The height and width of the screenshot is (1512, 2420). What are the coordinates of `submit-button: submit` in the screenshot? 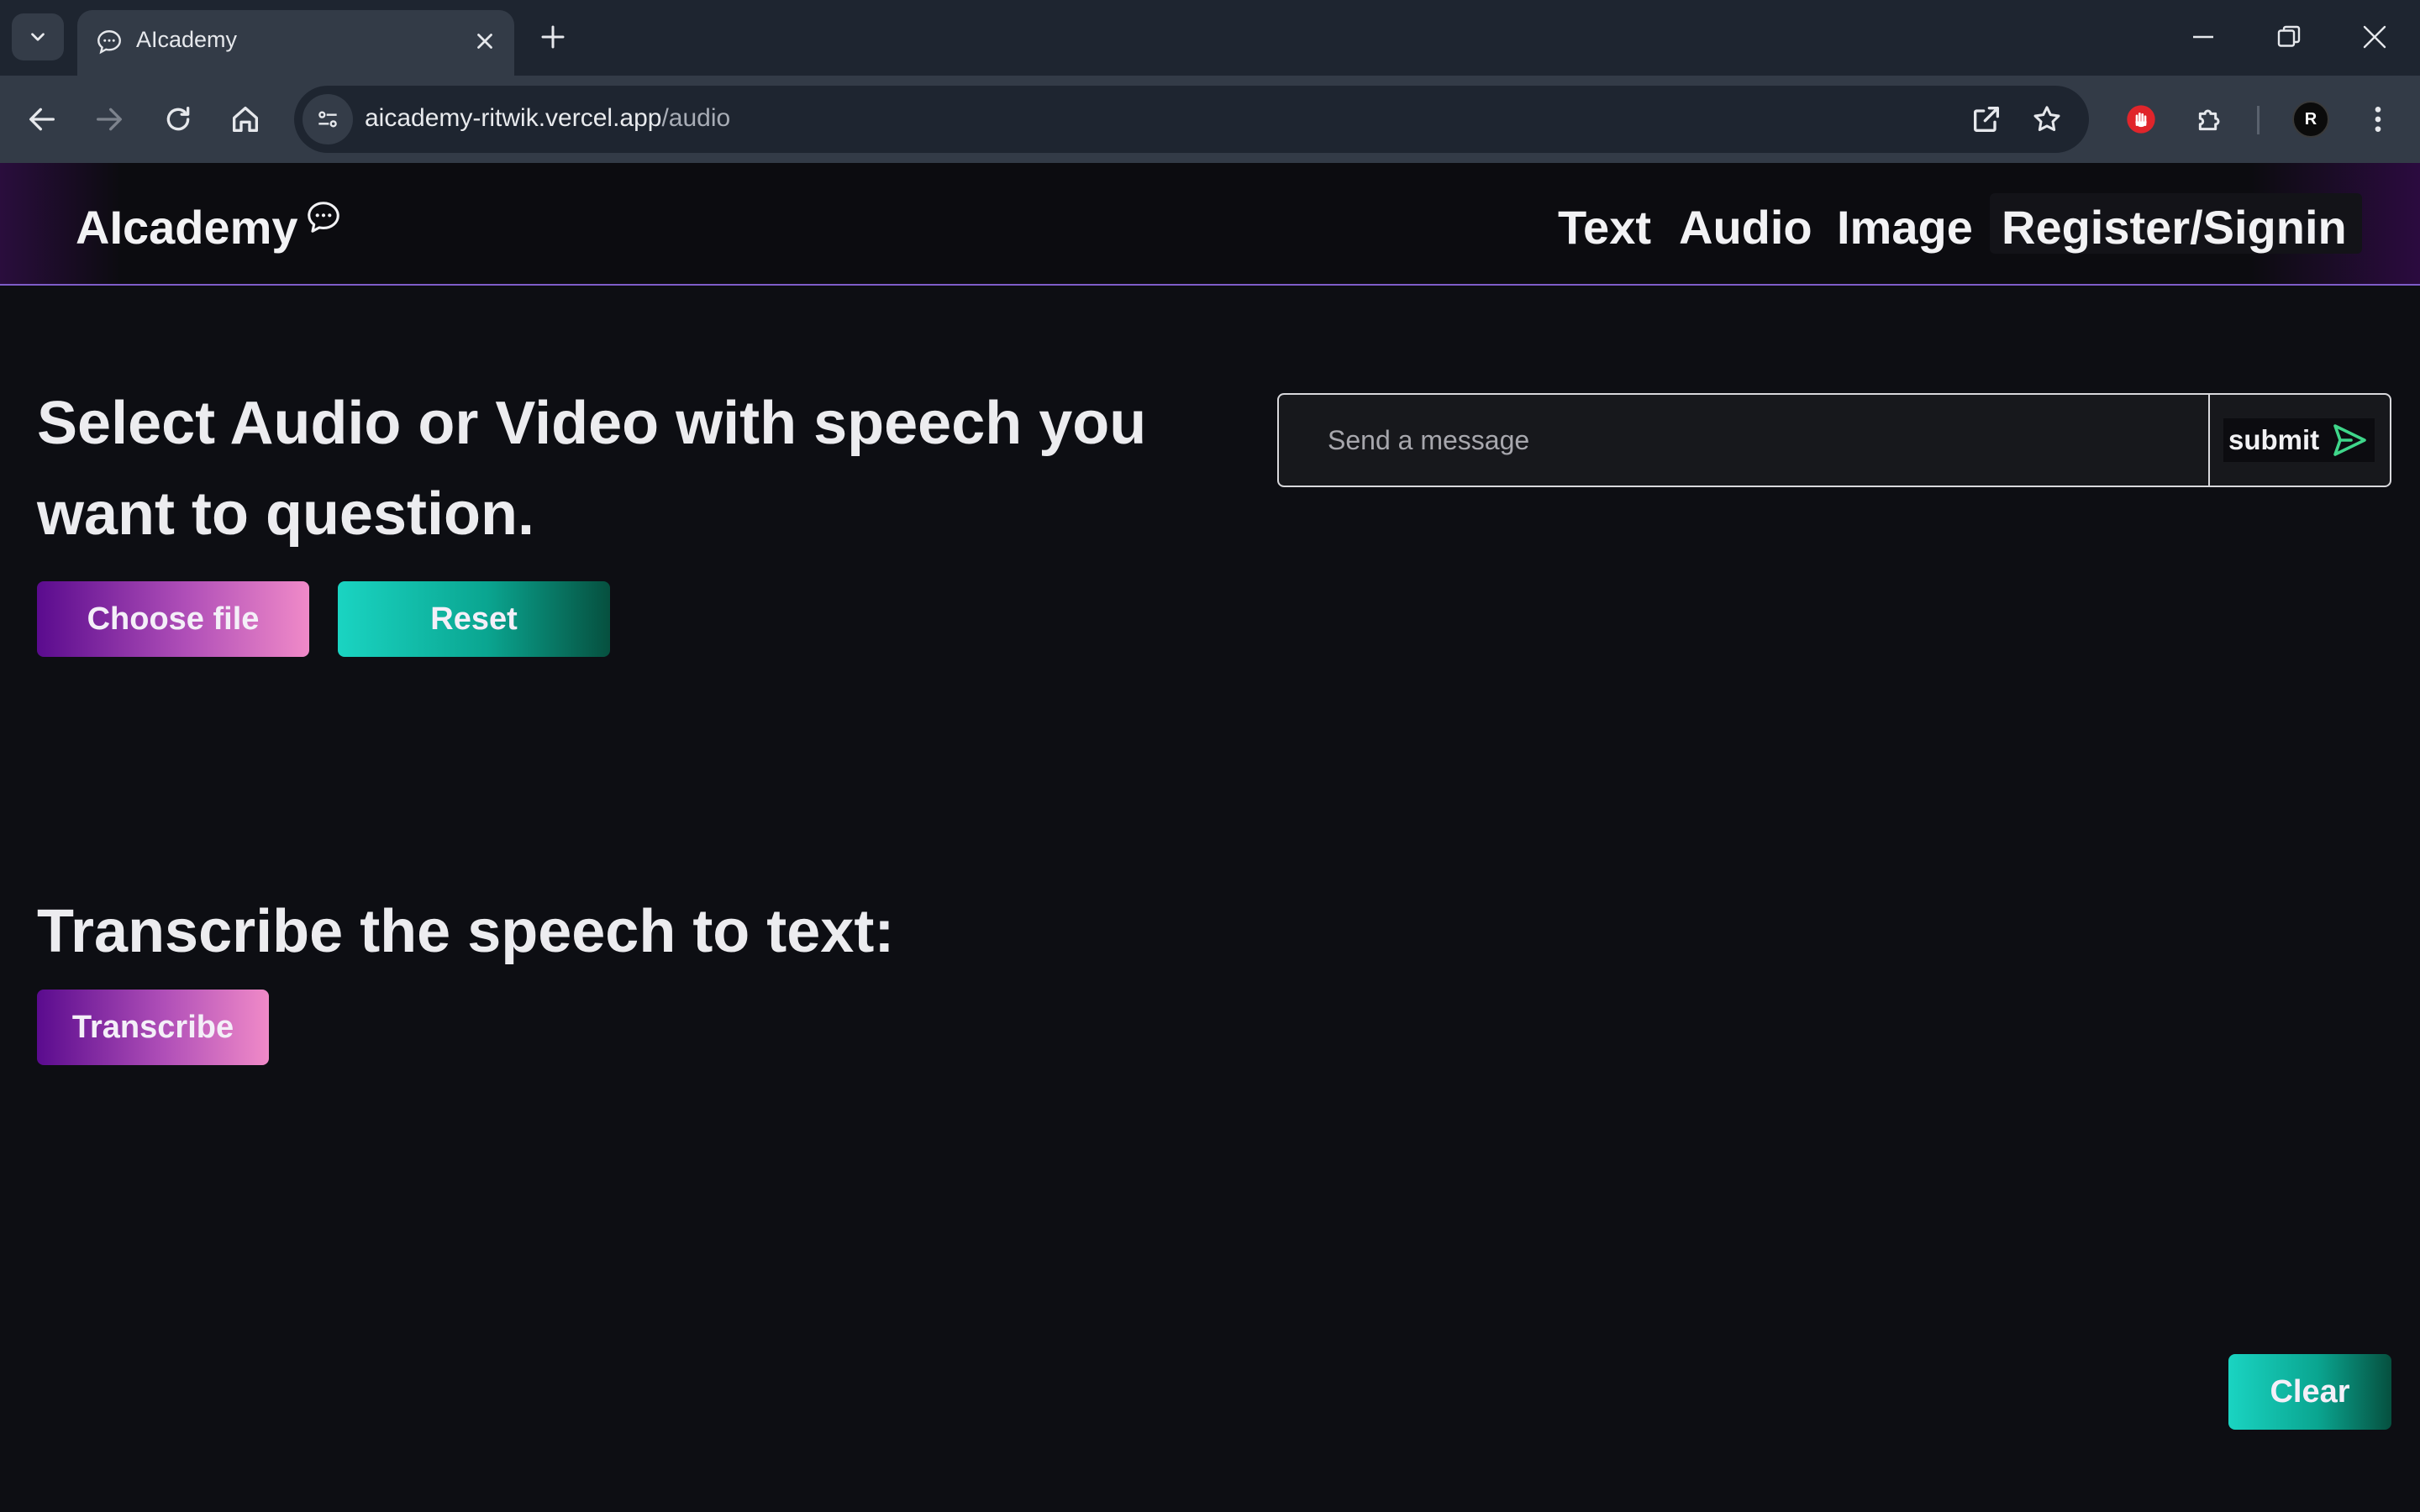 It's located at (2299, 440).